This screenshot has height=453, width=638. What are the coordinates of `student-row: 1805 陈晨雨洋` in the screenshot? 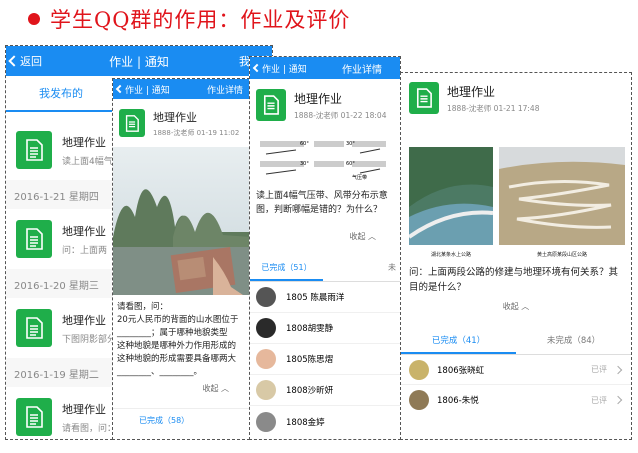 It's located at (325, 297).